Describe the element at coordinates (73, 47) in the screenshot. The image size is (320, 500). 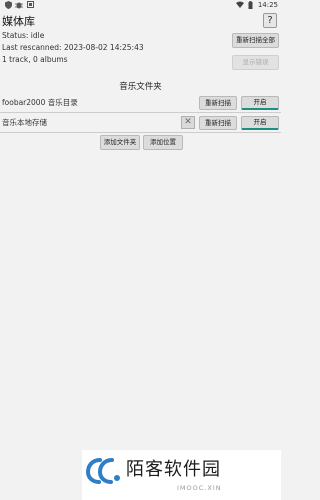
I see `last-rescanned: Last rescanned: 2023-08-02 14:25:43` at that location.